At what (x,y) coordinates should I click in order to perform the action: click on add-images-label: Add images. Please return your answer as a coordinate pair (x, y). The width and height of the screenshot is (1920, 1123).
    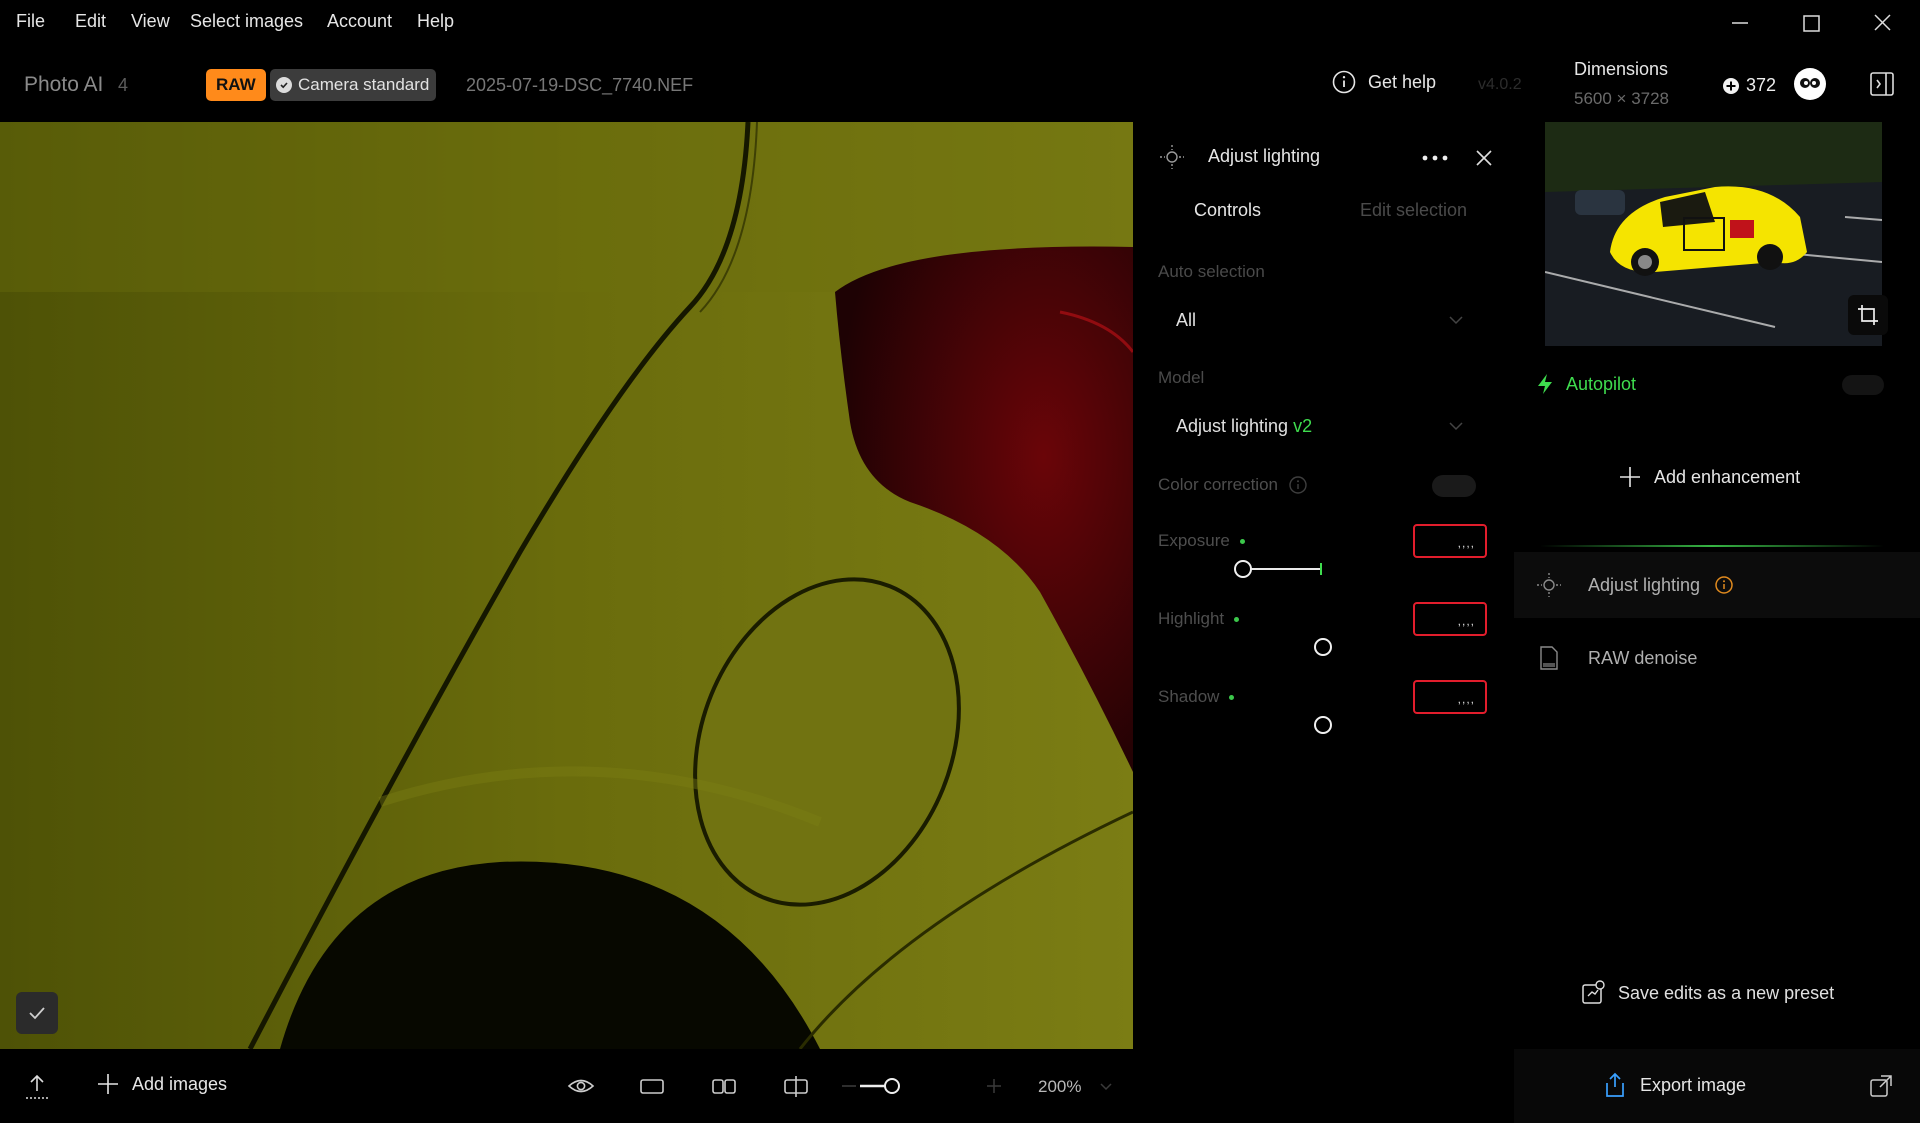
    Looking at the image, I should click on (180, 1083).